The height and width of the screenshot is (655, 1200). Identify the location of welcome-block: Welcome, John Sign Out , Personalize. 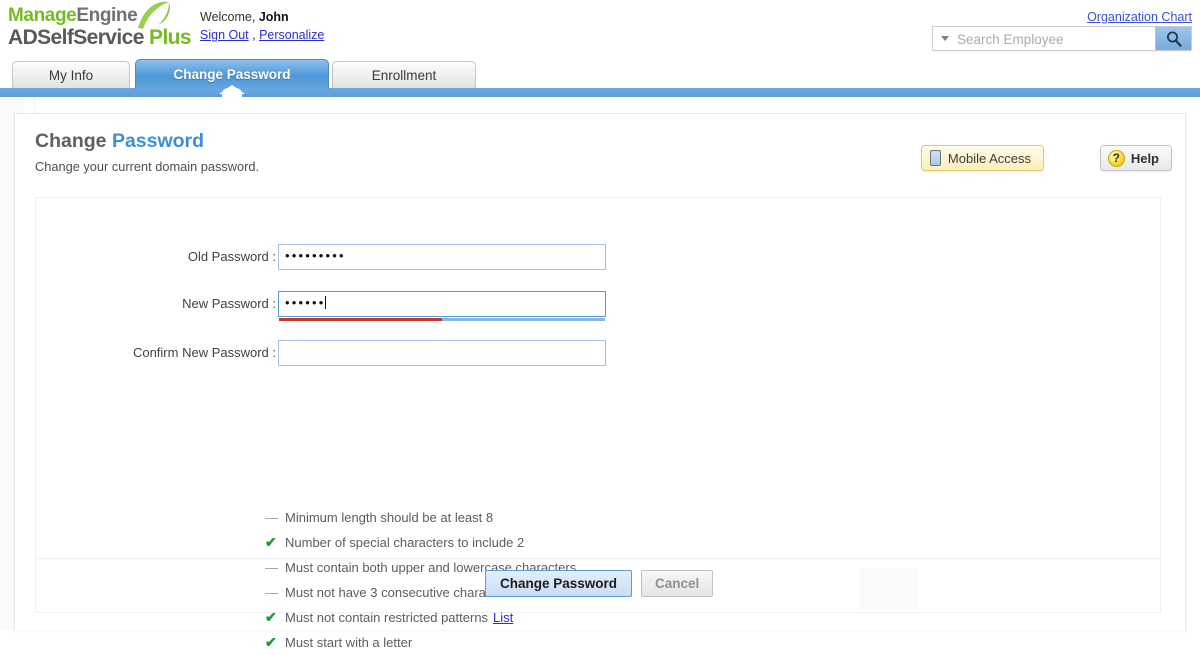
(262, 26).